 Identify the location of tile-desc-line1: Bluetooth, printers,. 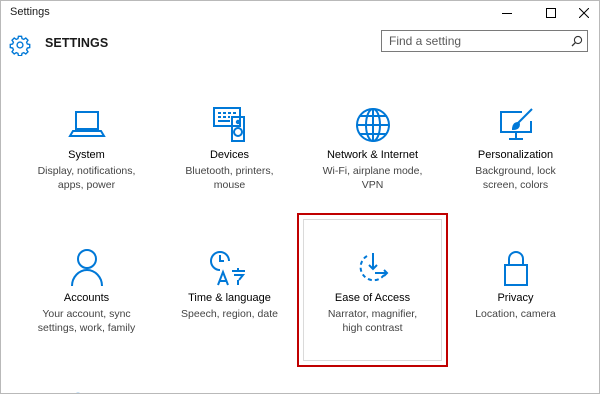
(229, 171).